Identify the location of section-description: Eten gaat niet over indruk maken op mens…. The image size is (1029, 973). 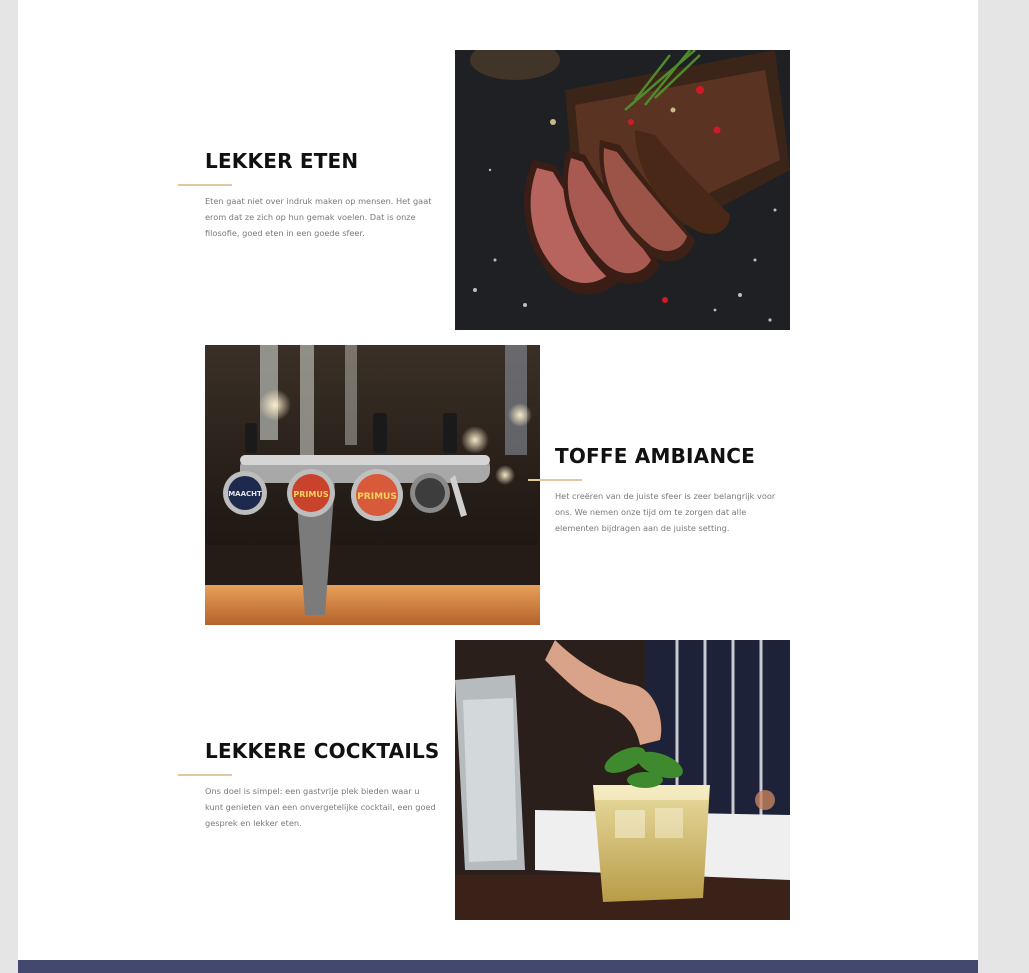
(318, 217).